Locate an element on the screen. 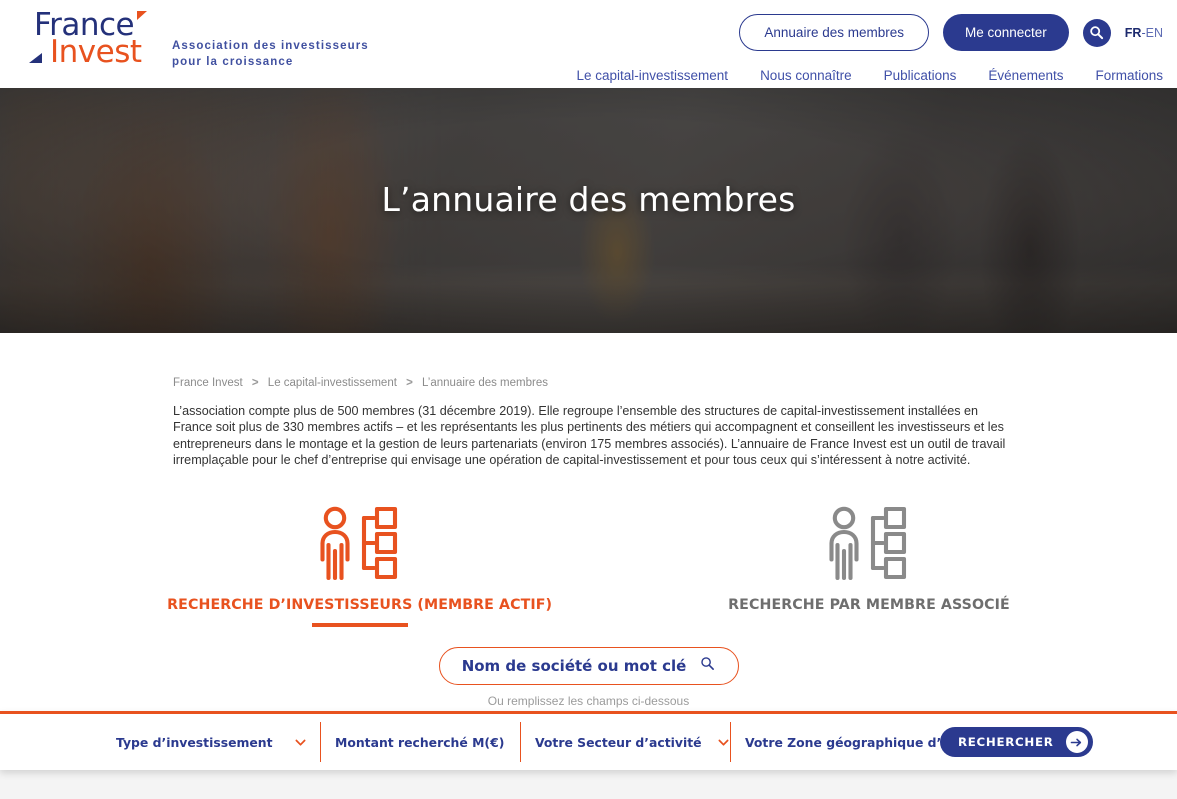 The width and height of the screenshot is (1177, 799). lang-fr: FR is located at coordinates (1133, 33).